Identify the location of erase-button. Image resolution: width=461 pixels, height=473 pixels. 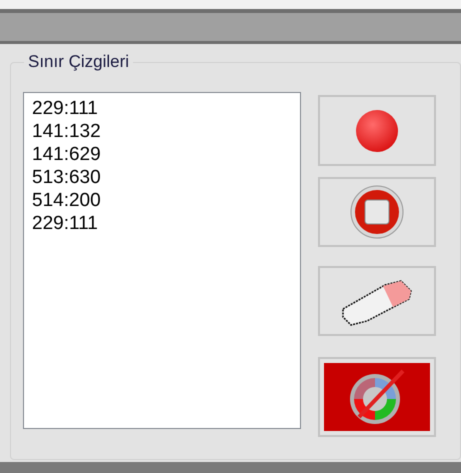
(377, 301).